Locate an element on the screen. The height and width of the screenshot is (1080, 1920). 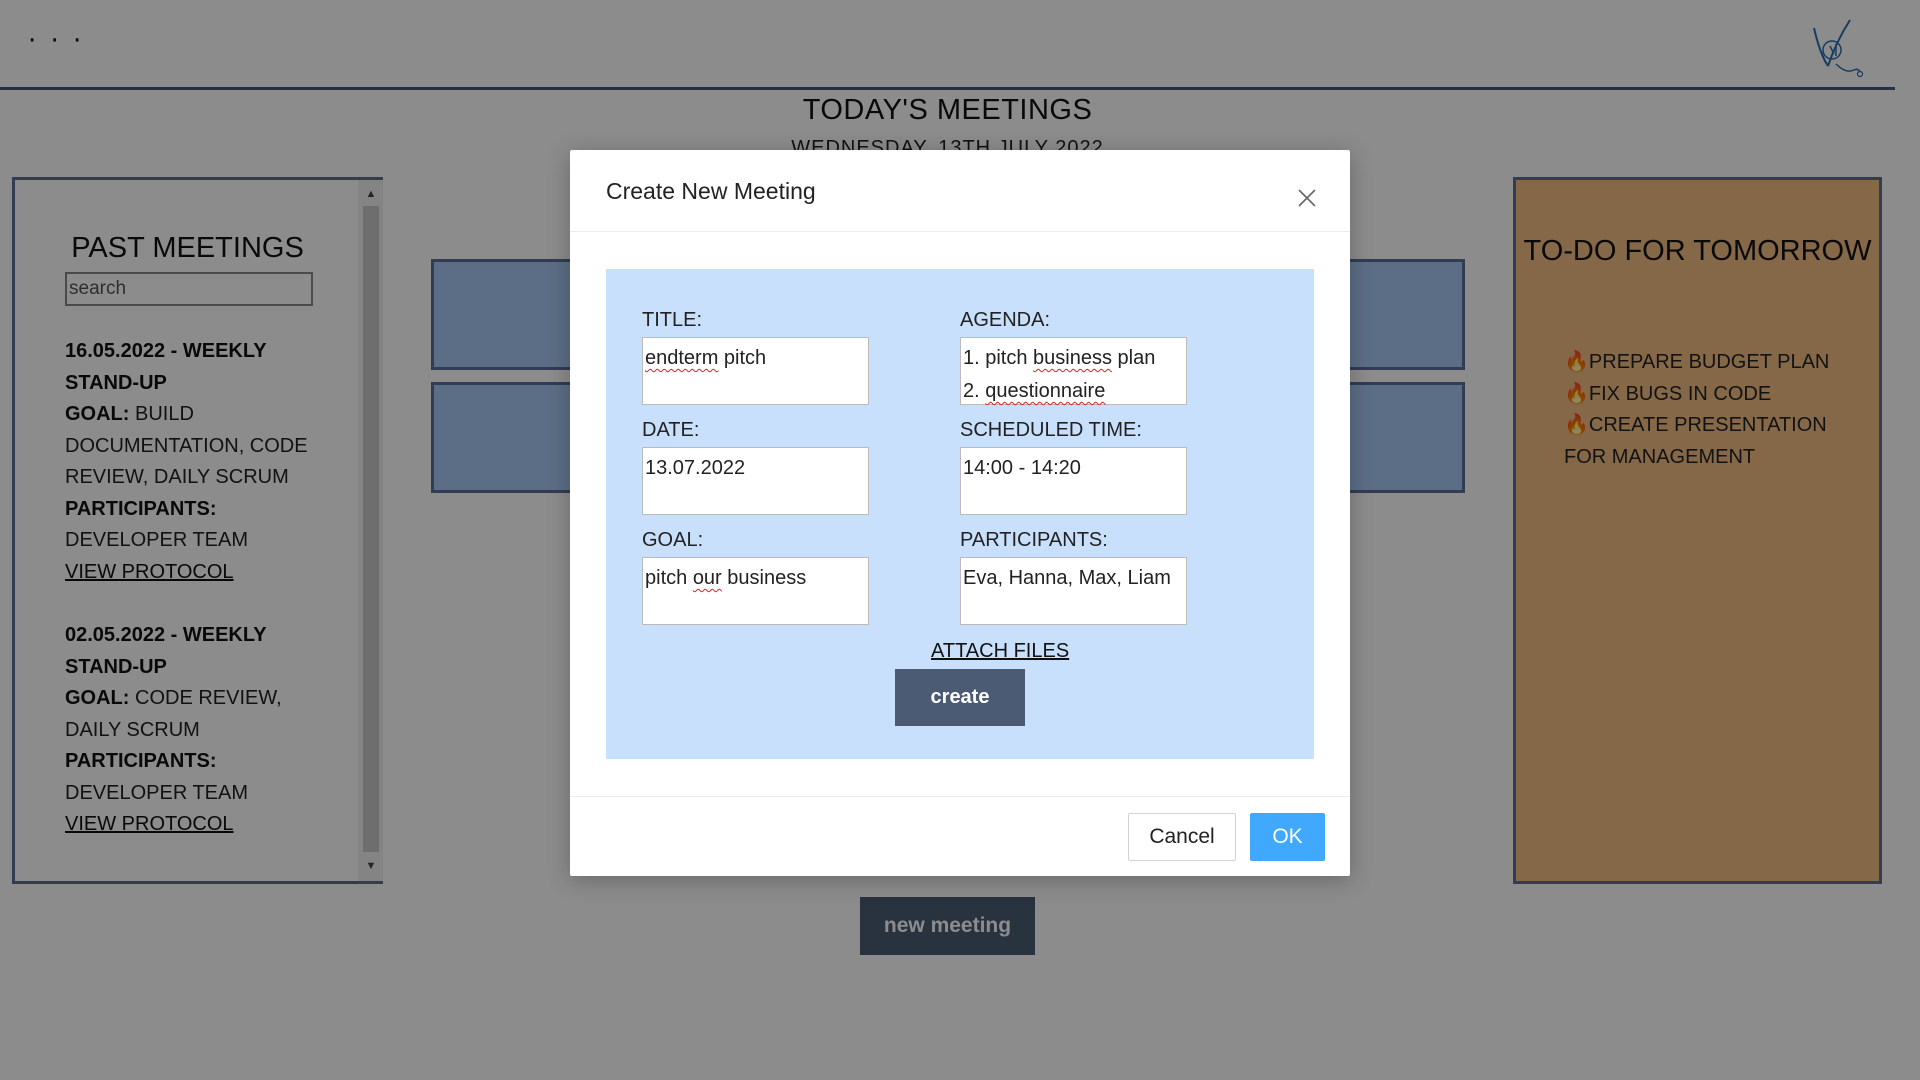
title-field: endterm pitch is located at coordinates (755, 371).